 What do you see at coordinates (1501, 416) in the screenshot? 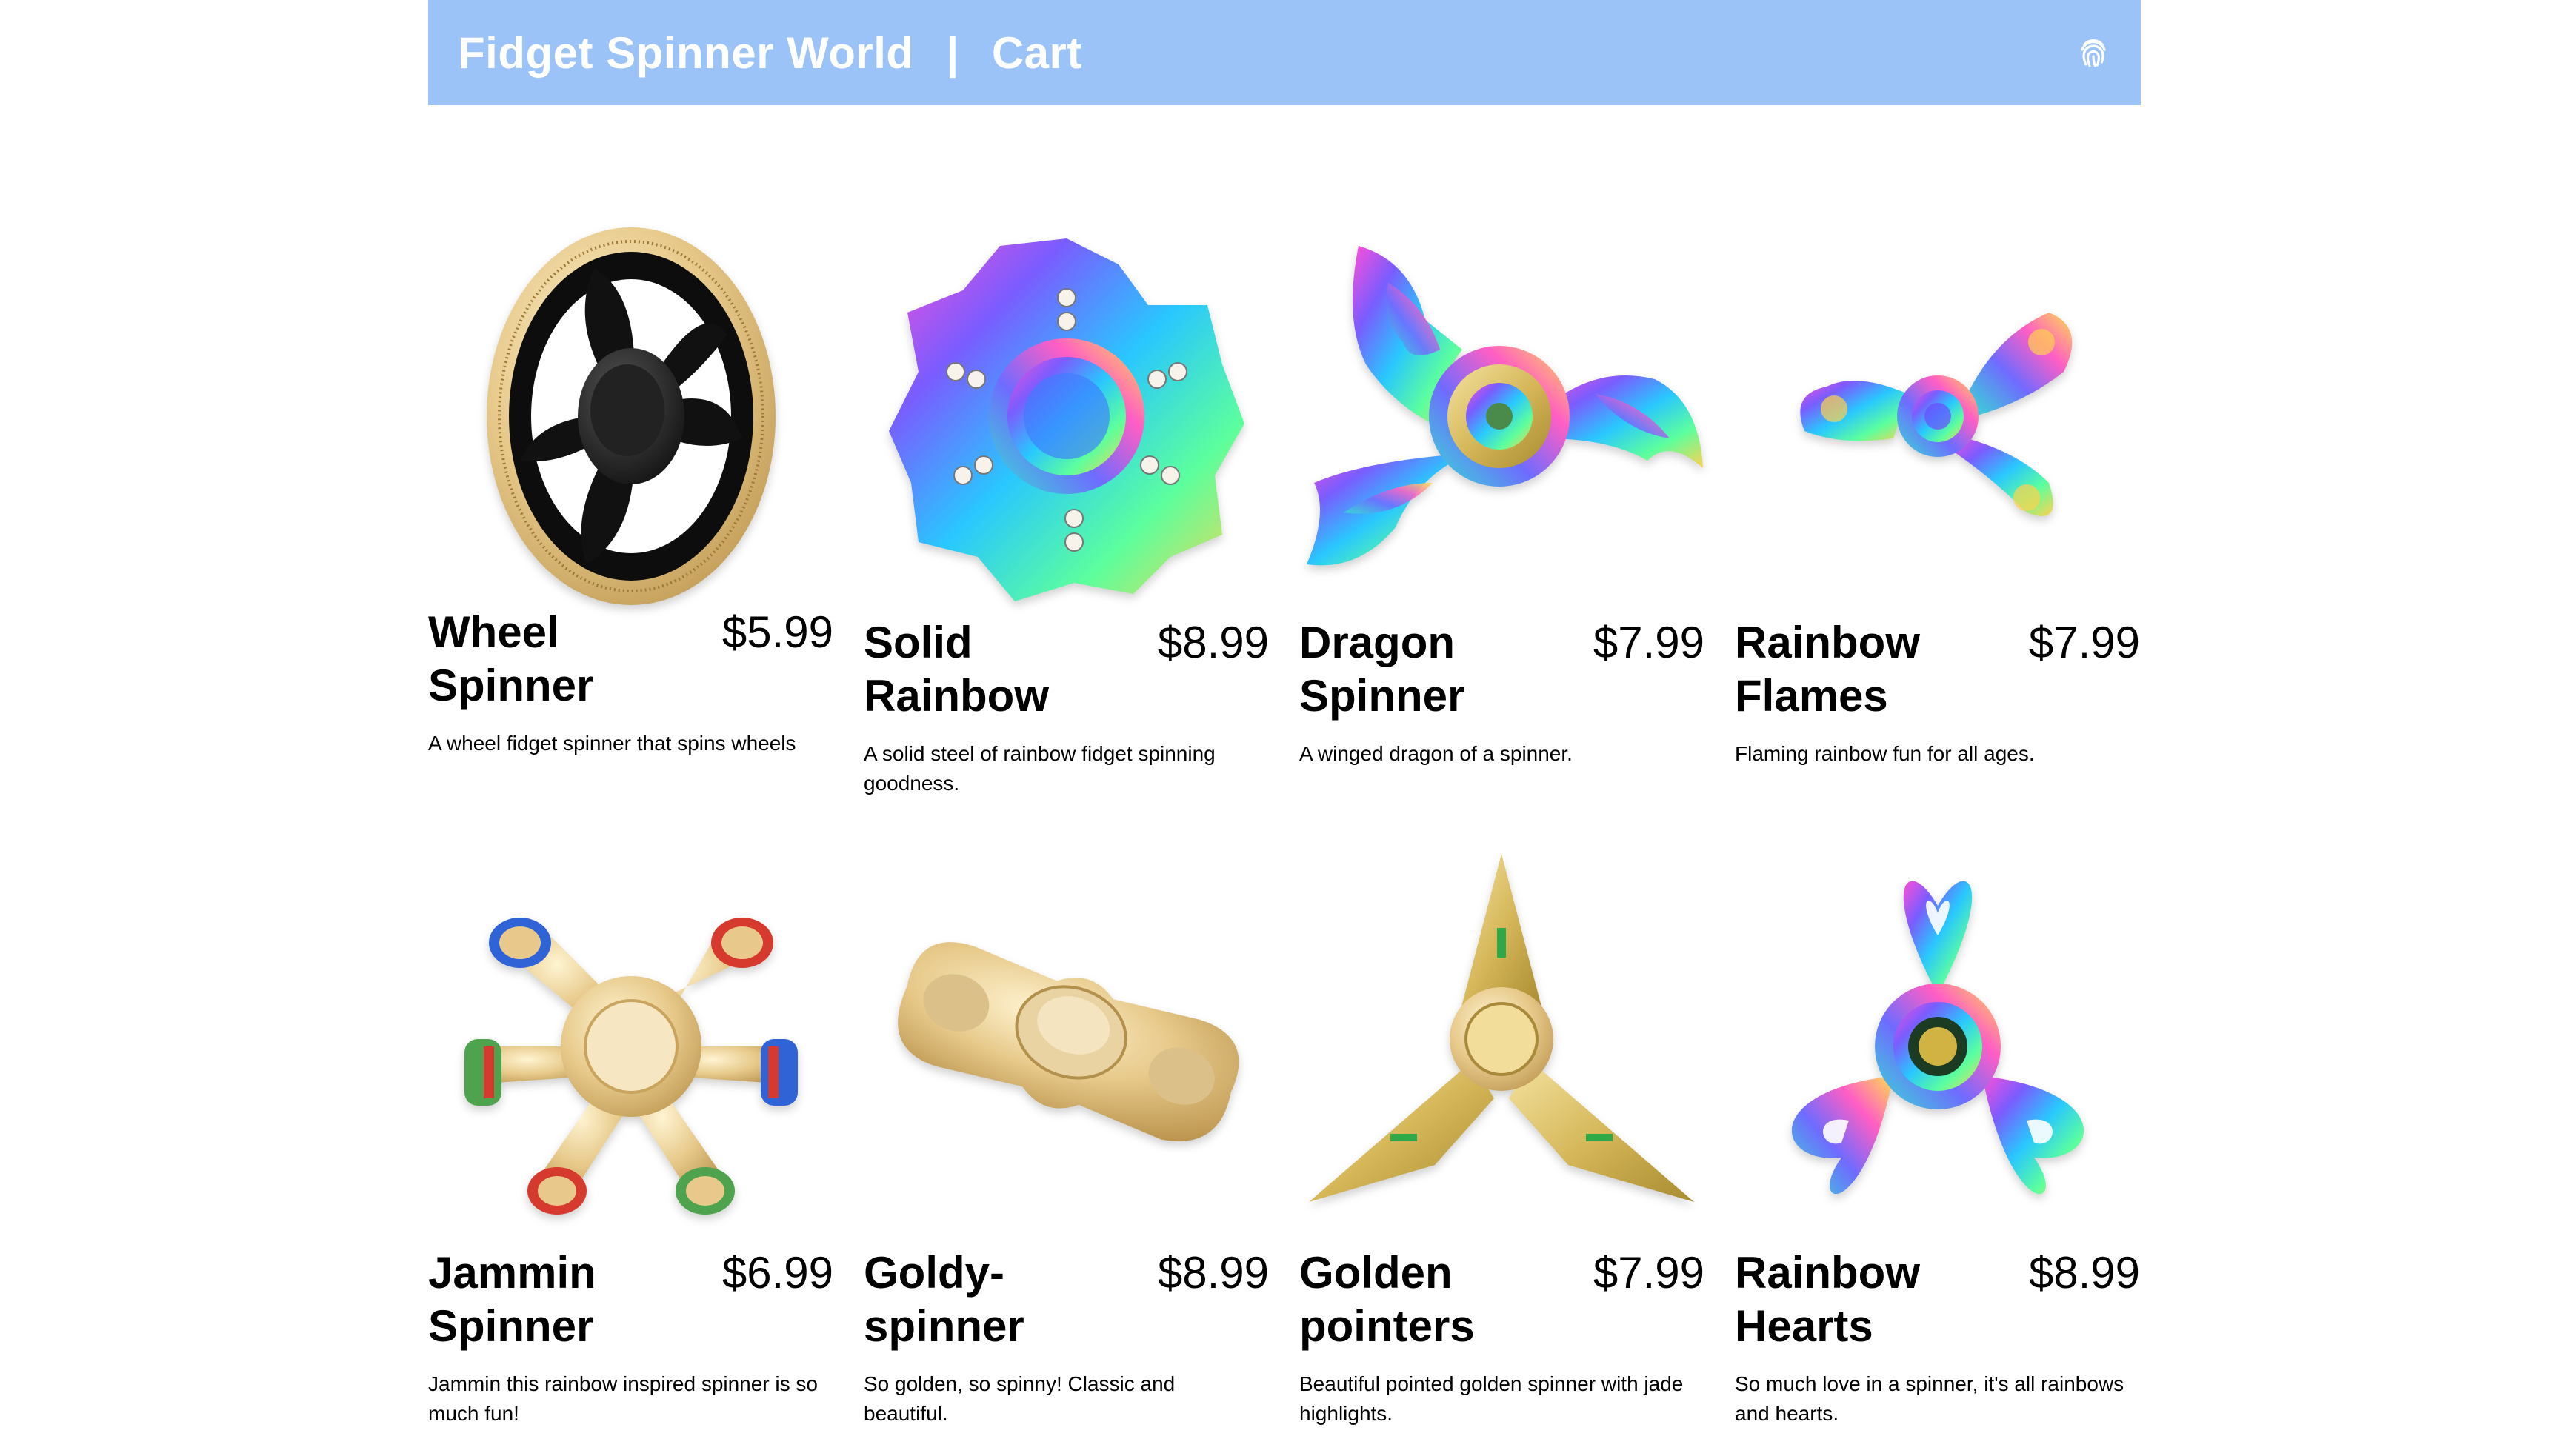
I see `dragon-spinner-image` at bounding box center [1501, 416].